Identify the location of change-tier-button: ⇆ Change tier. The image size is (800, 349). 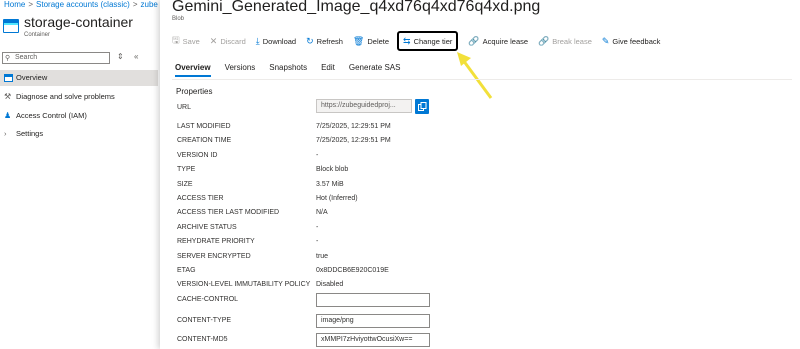
(428, 41).